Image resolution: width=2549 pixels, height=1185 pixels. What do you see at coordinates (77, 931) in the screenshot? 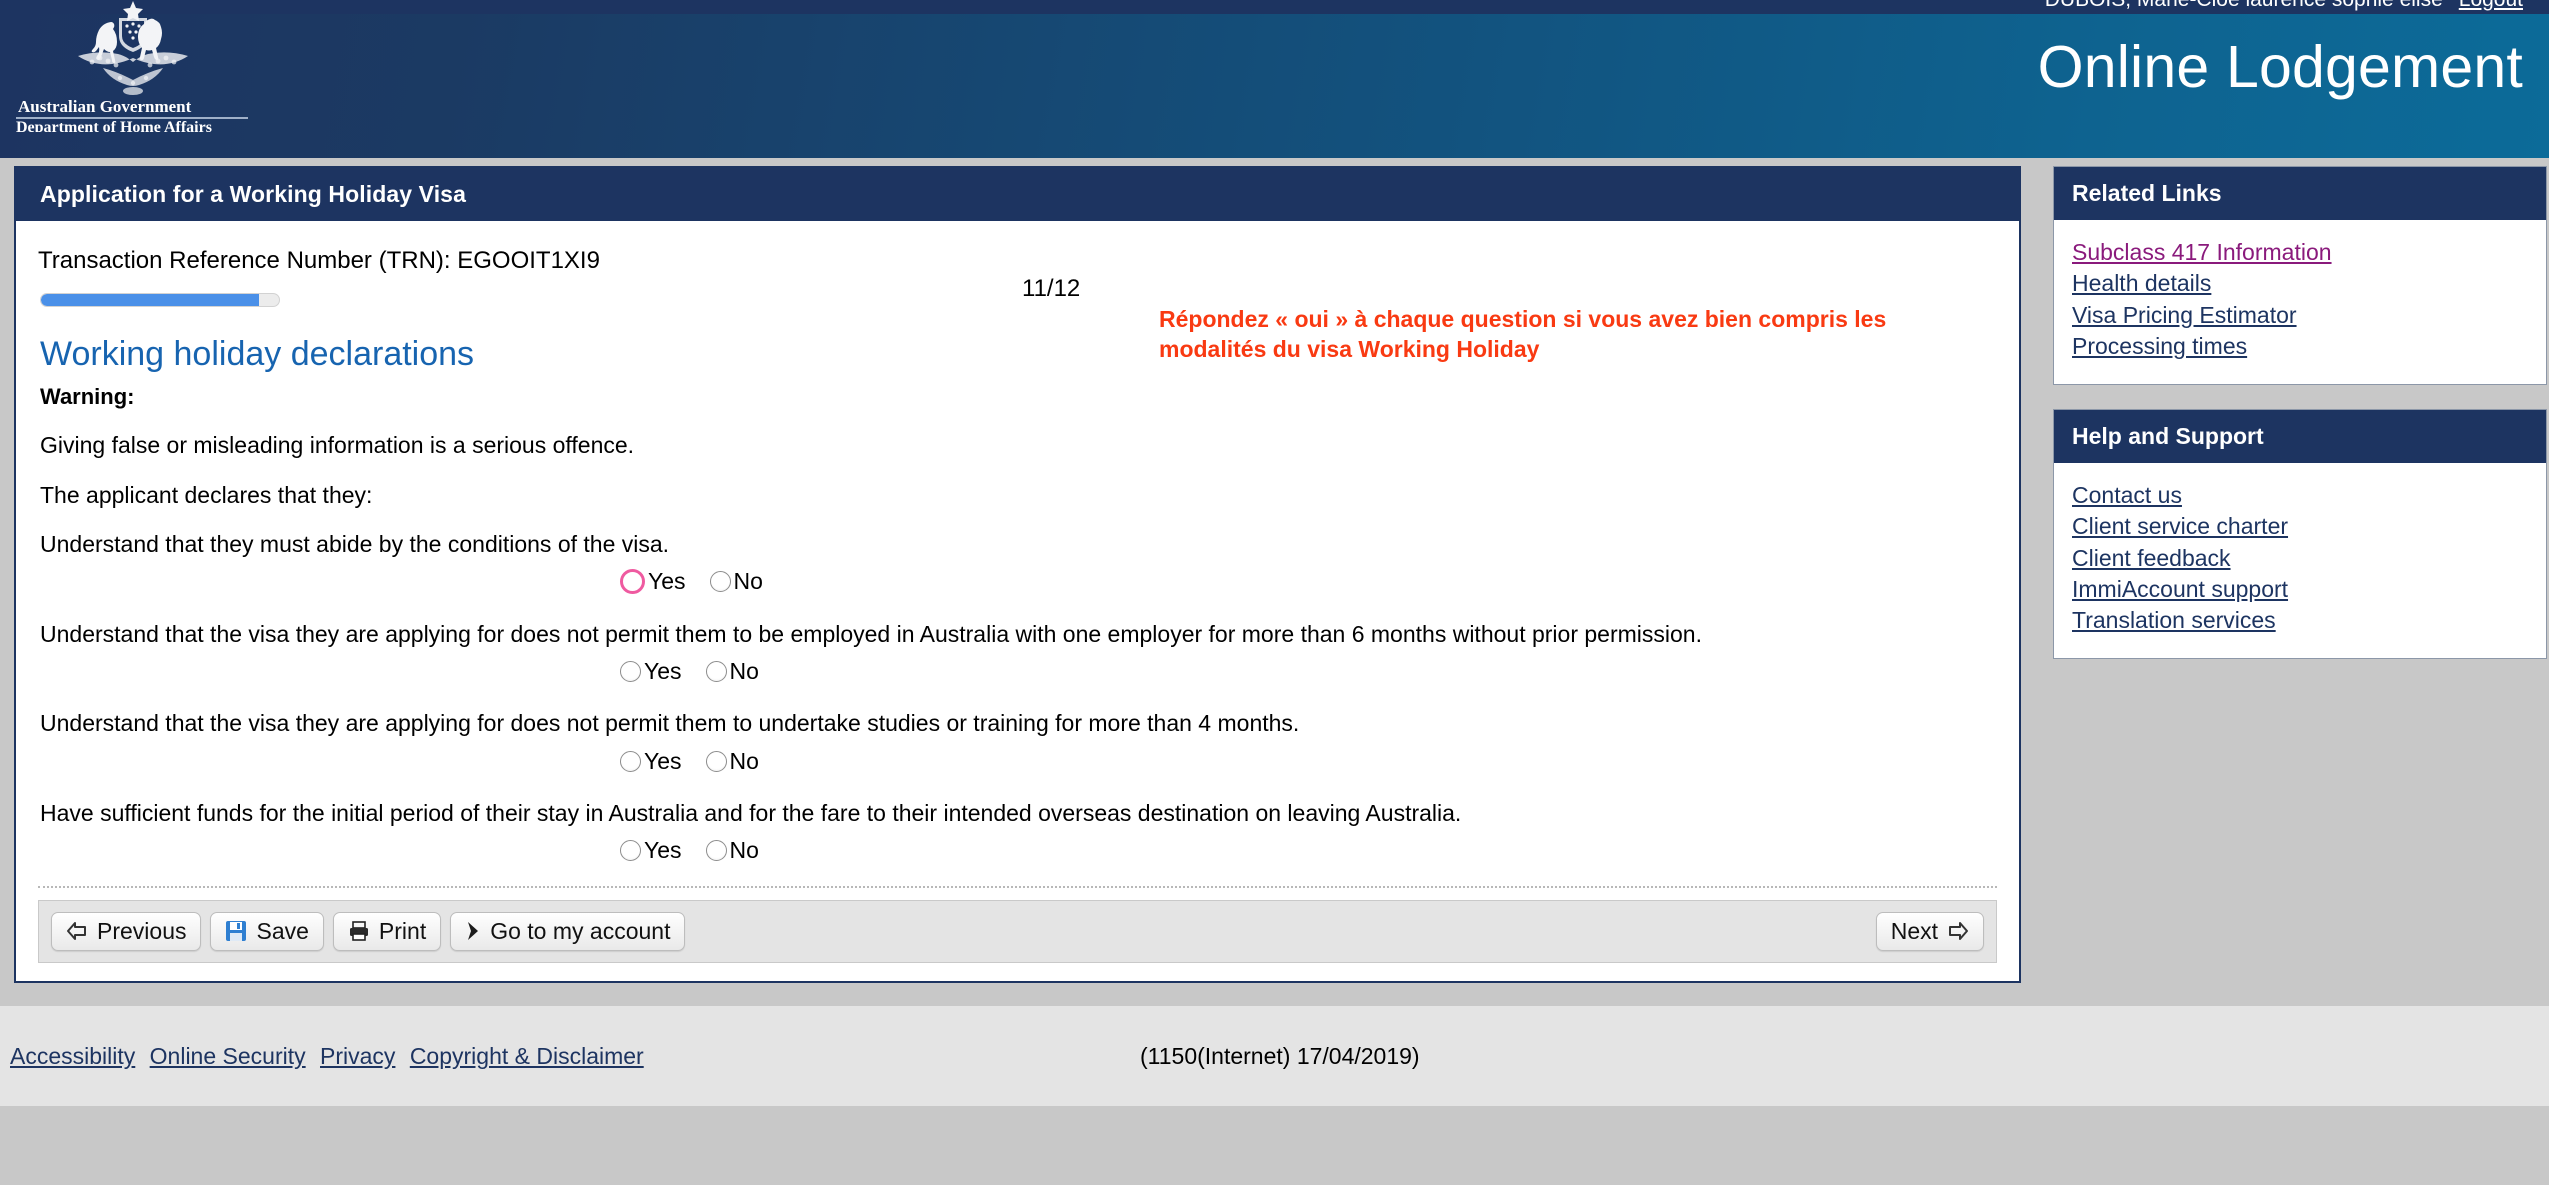
I see `arrow-left-icon` at bounding box center [77, 931].